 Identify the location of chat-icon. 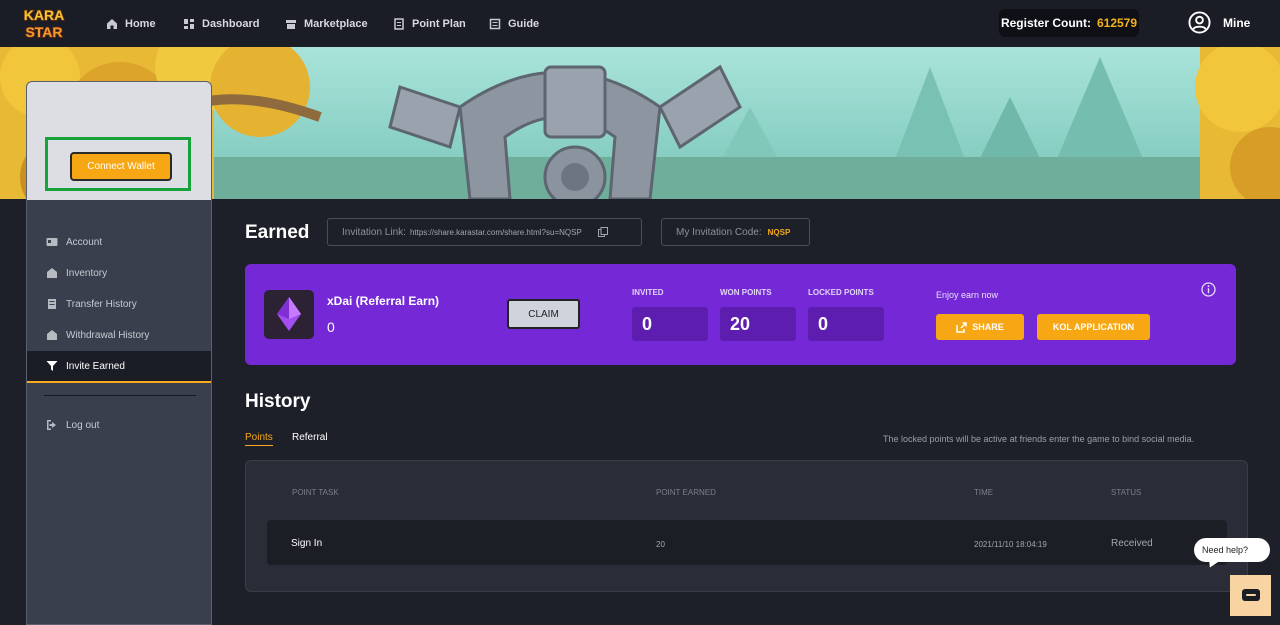
(1250, 594).